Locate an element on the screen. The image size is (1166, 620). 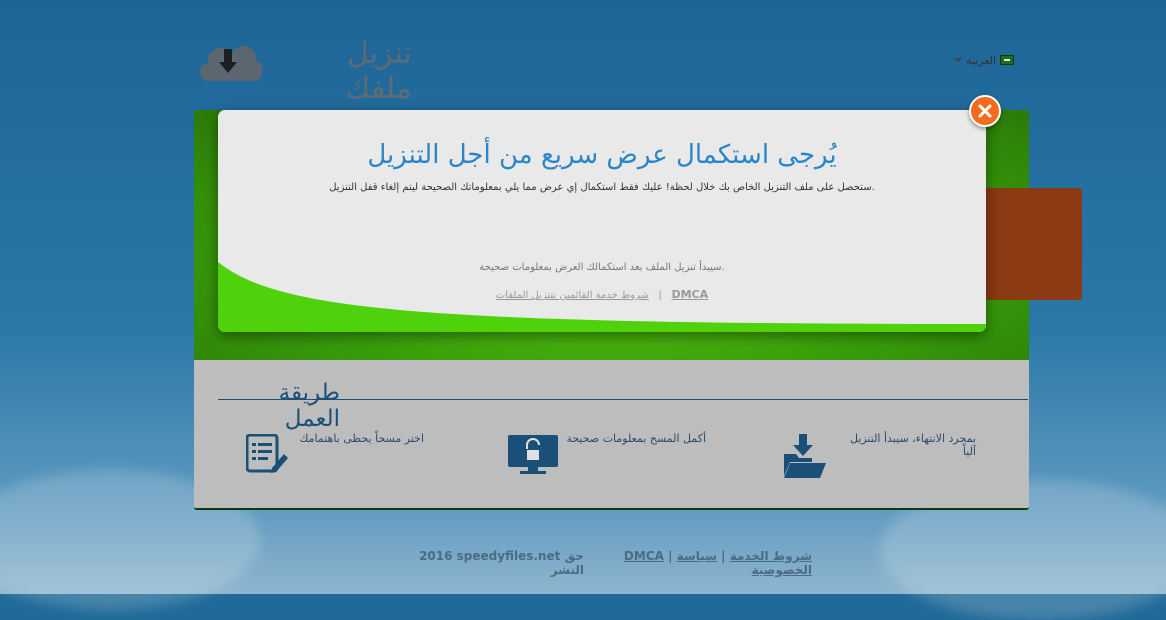
flag-icon is located at coordinates (1007, 60).